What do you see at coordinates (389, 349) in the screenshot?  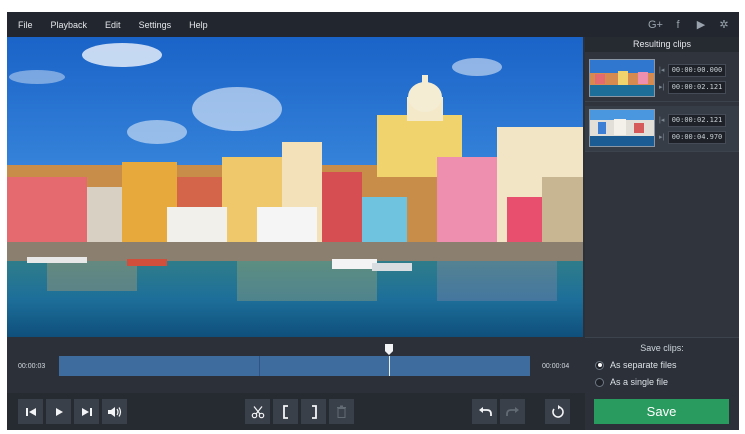 I see `playhead-handle` at bounding box center [389, 349].